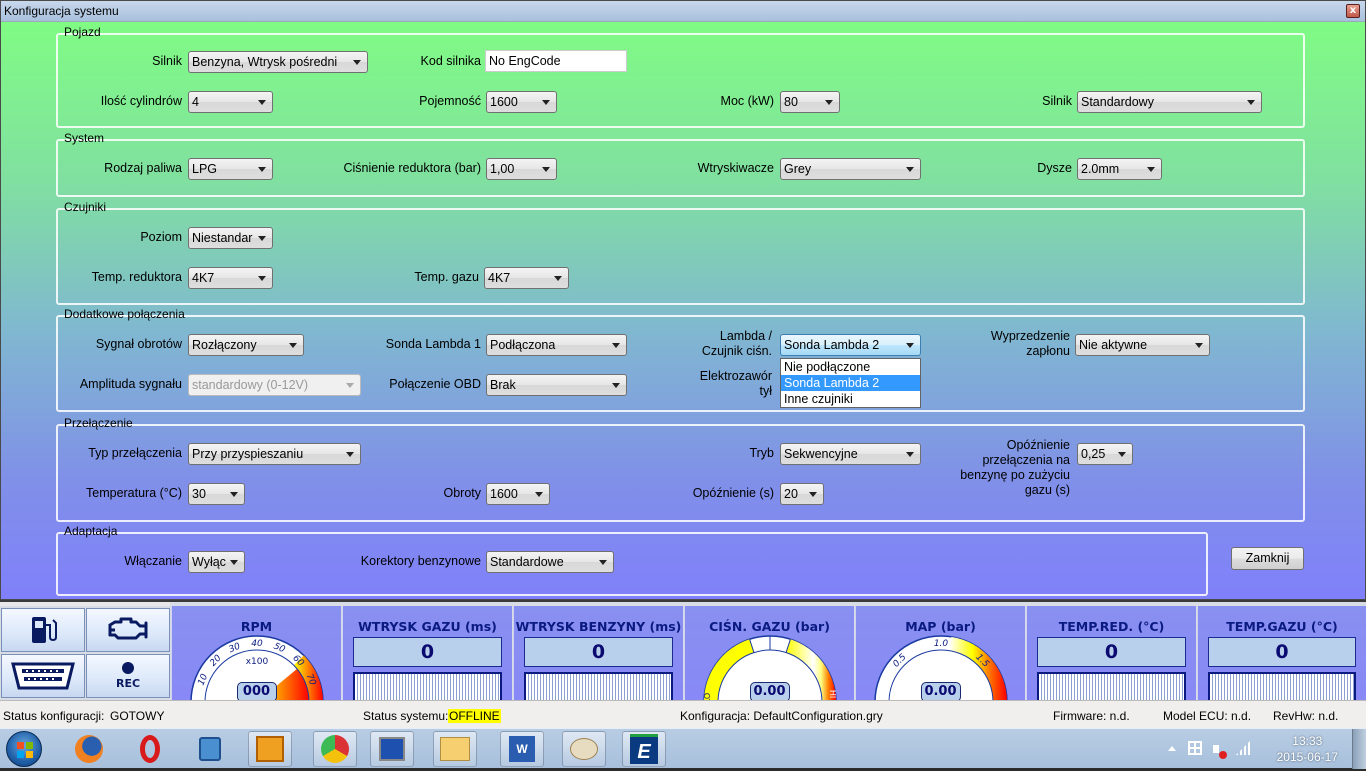 The image size is (1366, 771). What do you see at coordinates (1038, 445) in the screenshot?
I see `label-line: Opóźnienie` at bounding box center [1038, 445].